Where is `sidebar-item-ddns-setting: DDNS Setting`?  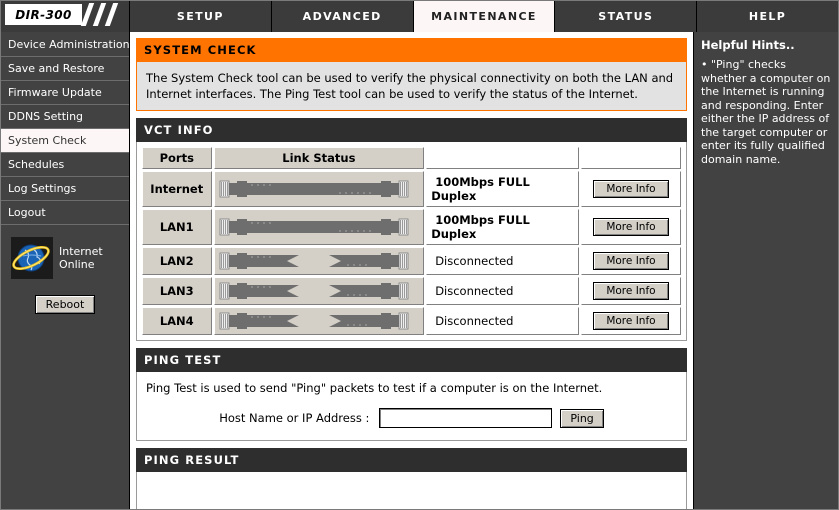 sidebar-item-ddns-setting: DDNS Setting is located at coordinates (65, 117).